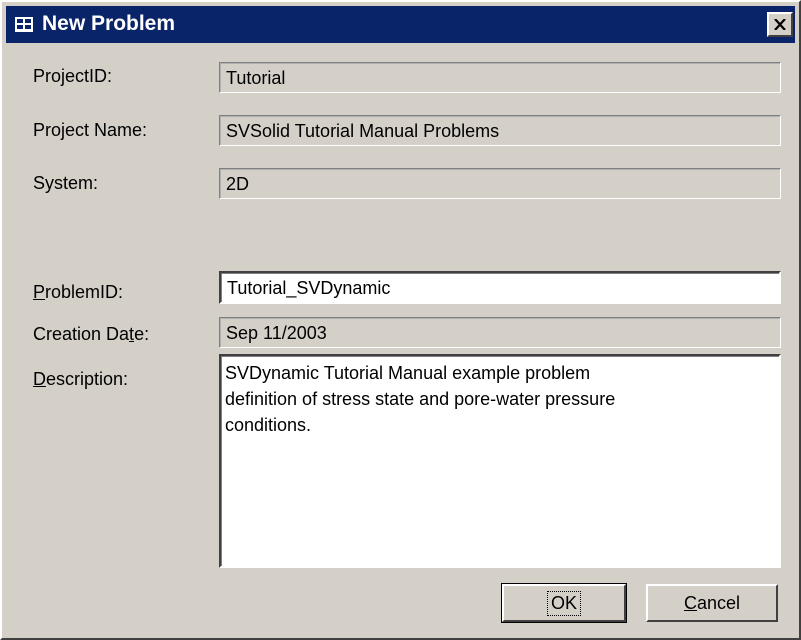 The width and height of the screenshot is (801, 640). I want to click on cancel-button-label: Cancel, so click(712, 602).